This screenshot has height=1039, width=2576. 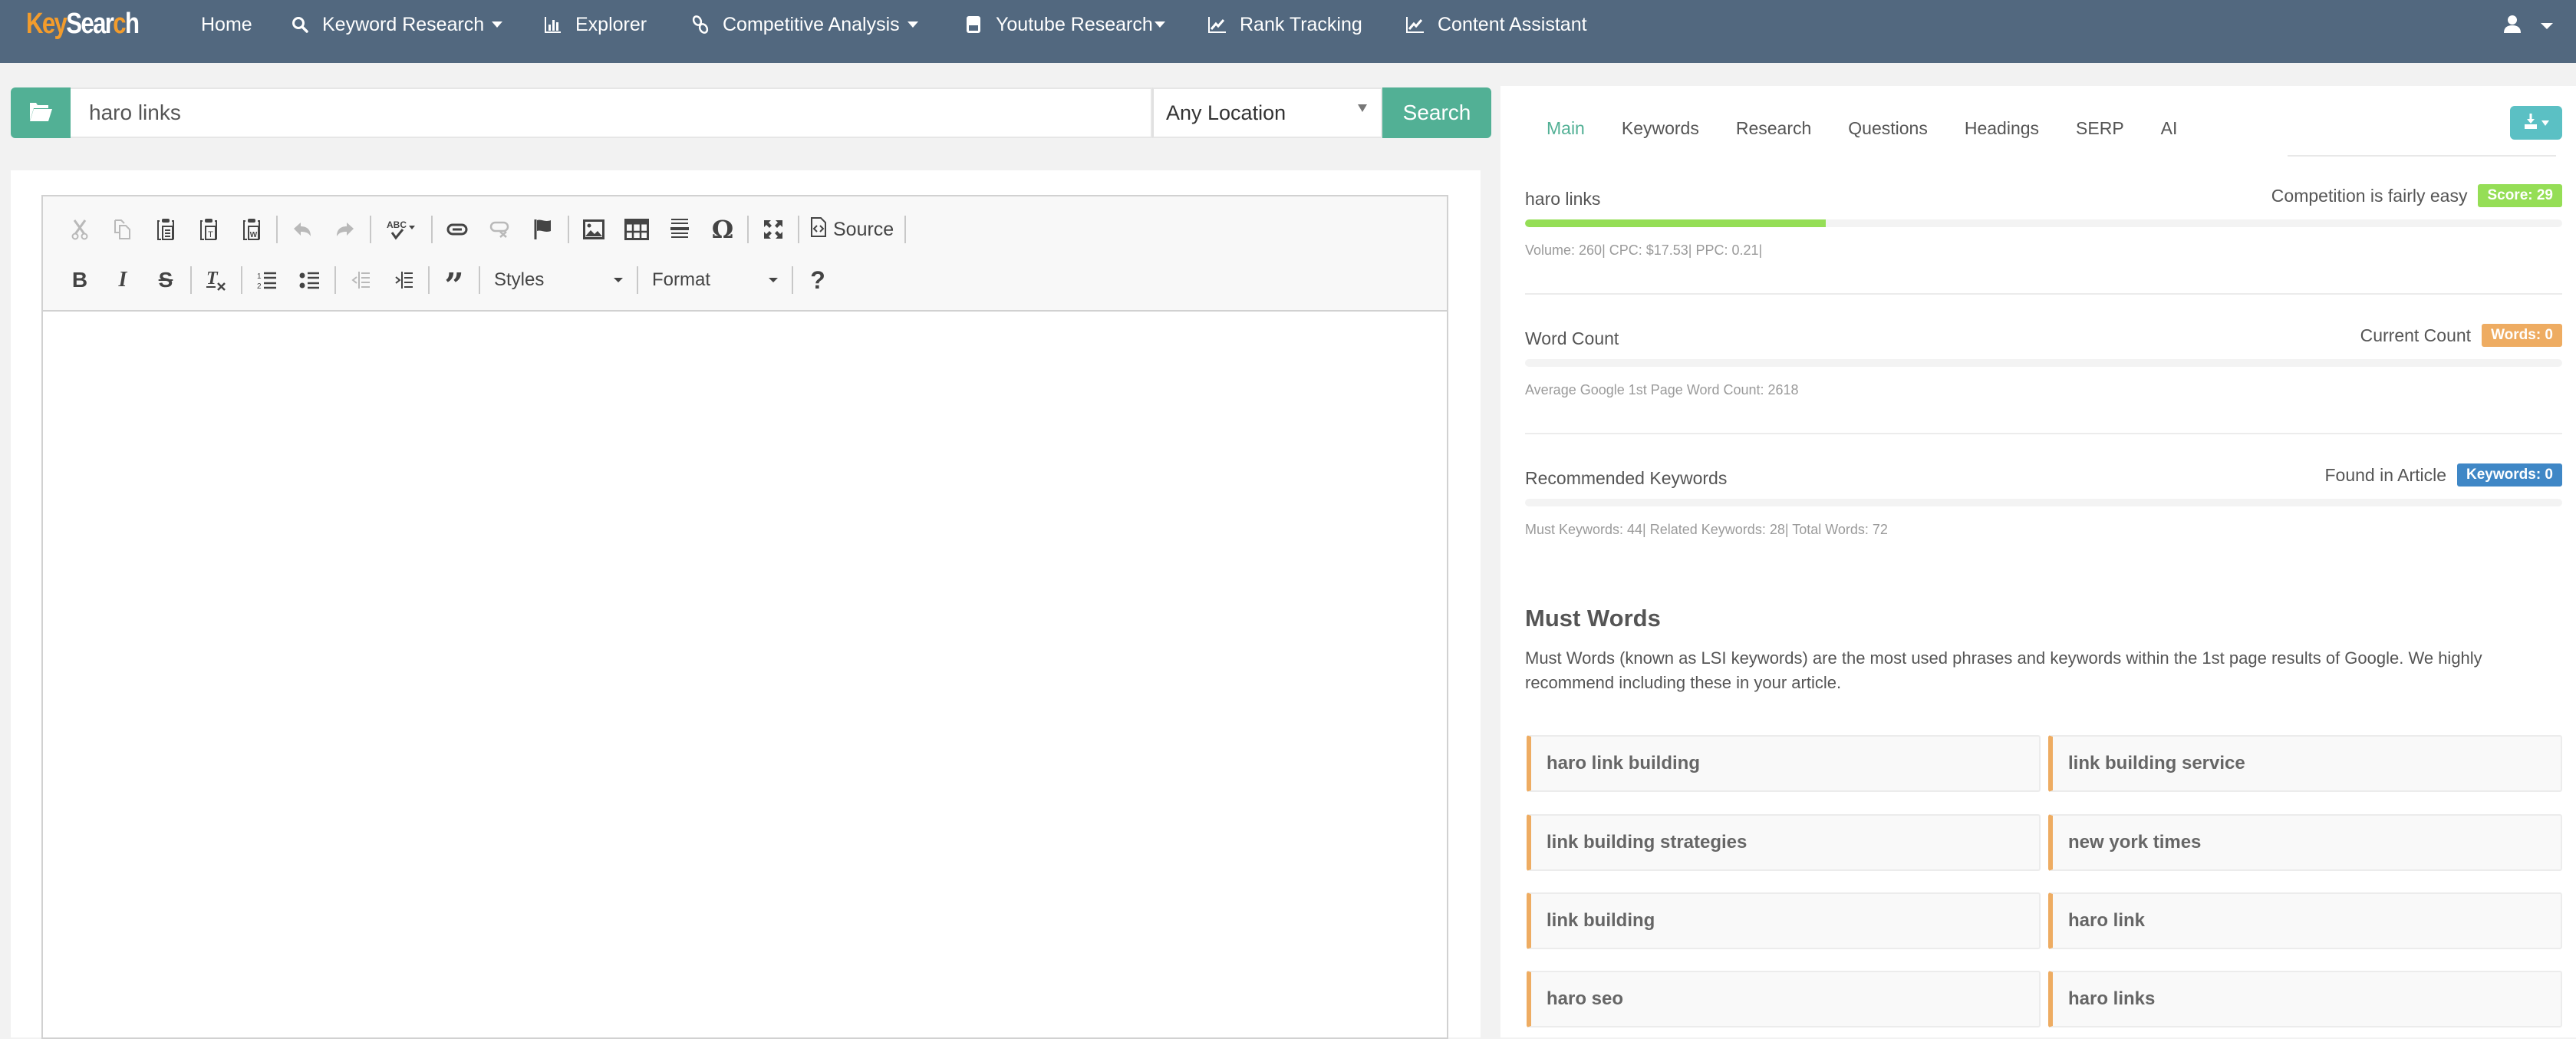 What do you see at coordinates (1626, 478) in the screenshot?
I see `recommended-keywords-label: Recommended Keywords` at bounding box center [1626, 478].